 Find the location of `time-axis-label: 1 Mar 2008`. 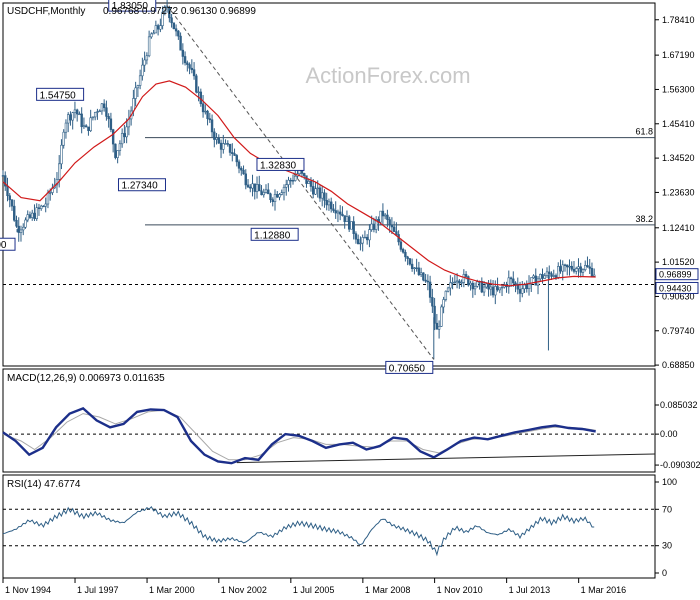

time-axis-label: 1 Mar 2008 is located at coordinates (388, 590).